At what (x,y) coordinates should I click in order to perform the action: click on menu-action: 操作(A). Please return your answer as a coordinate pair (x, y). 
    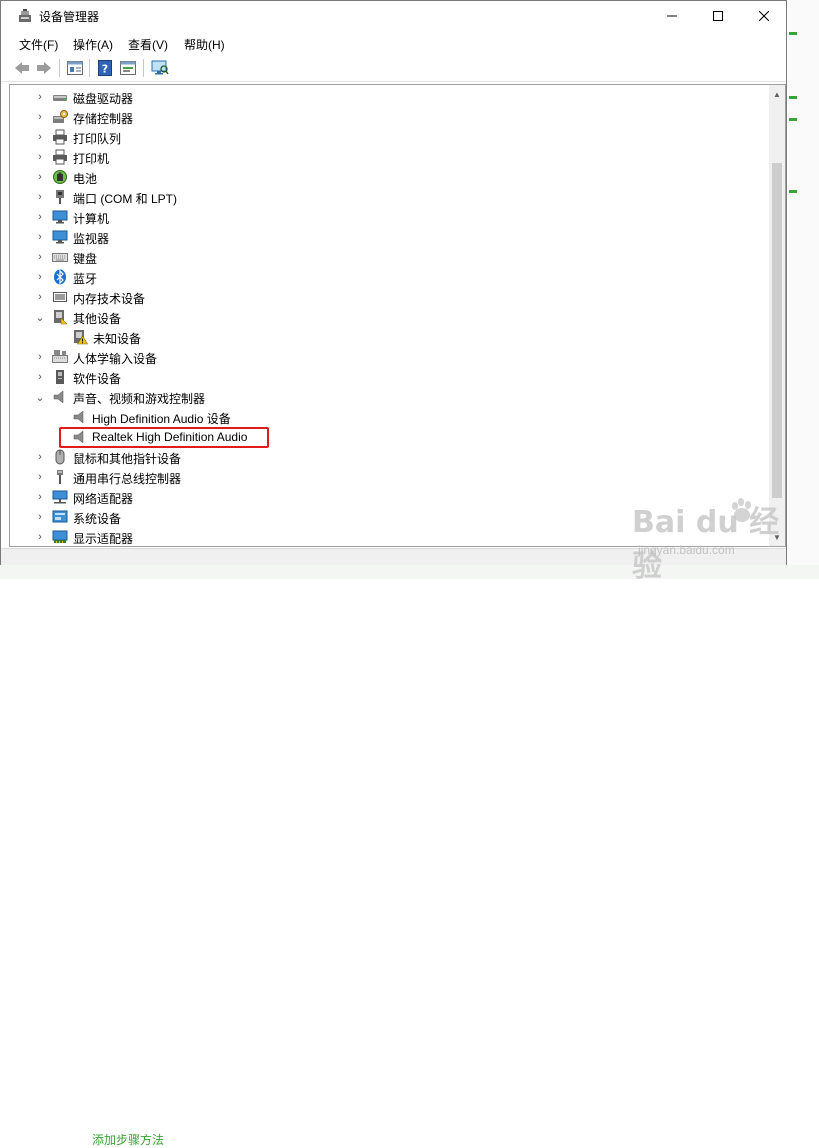
    Looking at the image, I should click on (93, 44).